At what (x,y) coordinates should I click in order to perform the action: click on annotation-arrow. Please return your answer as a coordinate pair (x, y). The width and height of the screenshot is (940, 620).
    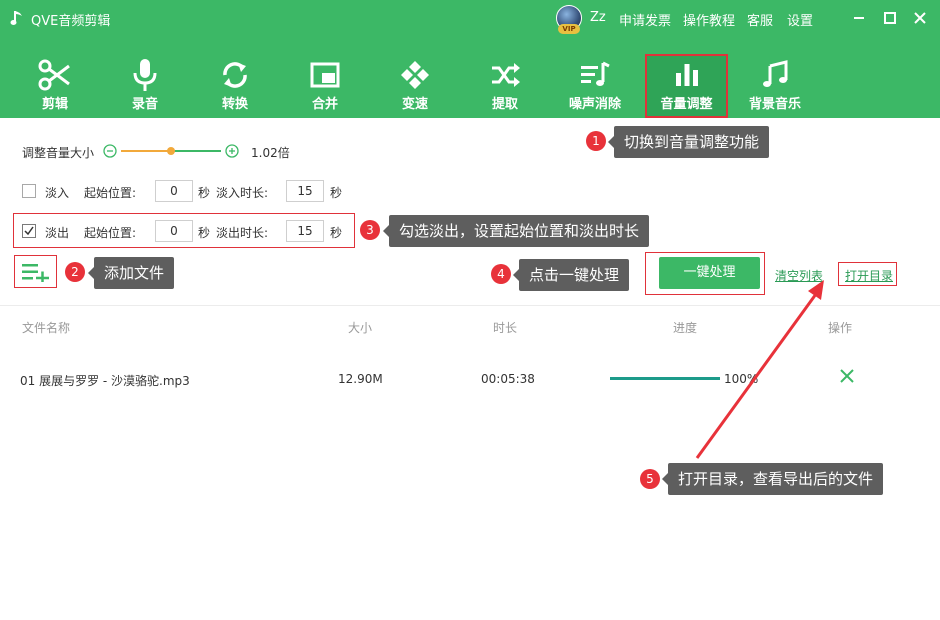
    Looking at the image, I should click on (759, 369).